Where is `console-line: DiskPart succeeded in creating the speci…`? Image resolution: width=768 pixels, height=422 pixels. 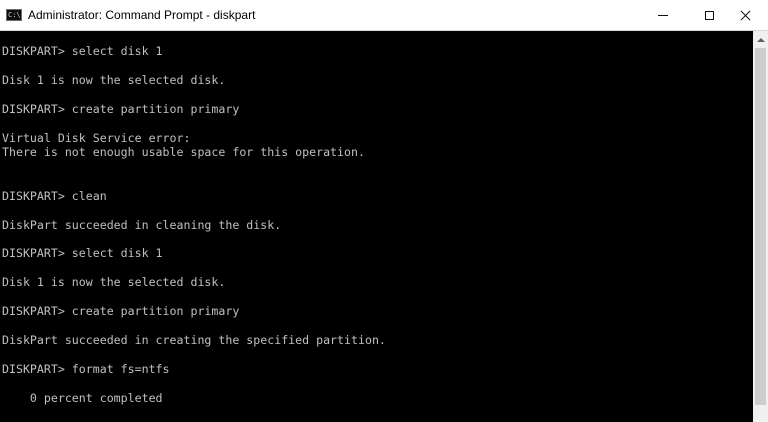 console-line: DiskPart succeeded in creating the speci… is located at coordinates (194, 340).